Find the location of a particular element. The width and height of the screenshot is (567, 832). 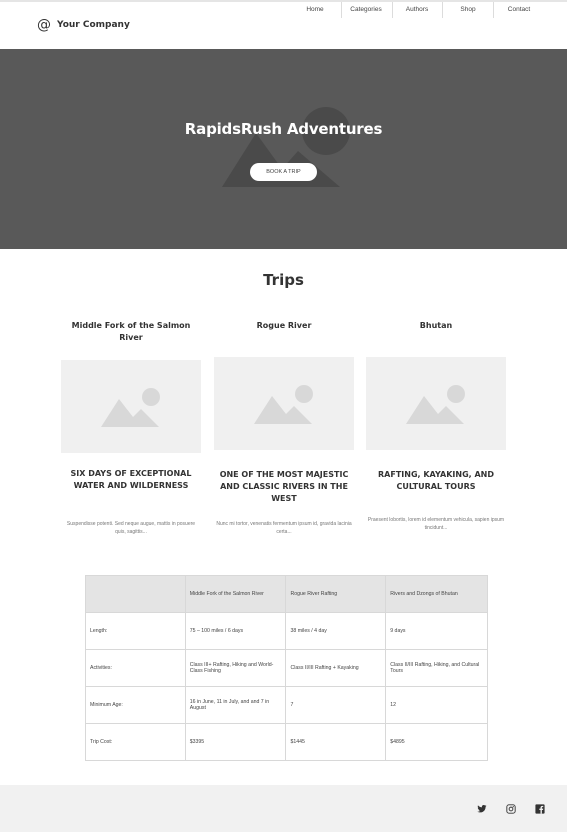

card-title: Middle Fork of the Salmon River is located at coordinates (131, 331).